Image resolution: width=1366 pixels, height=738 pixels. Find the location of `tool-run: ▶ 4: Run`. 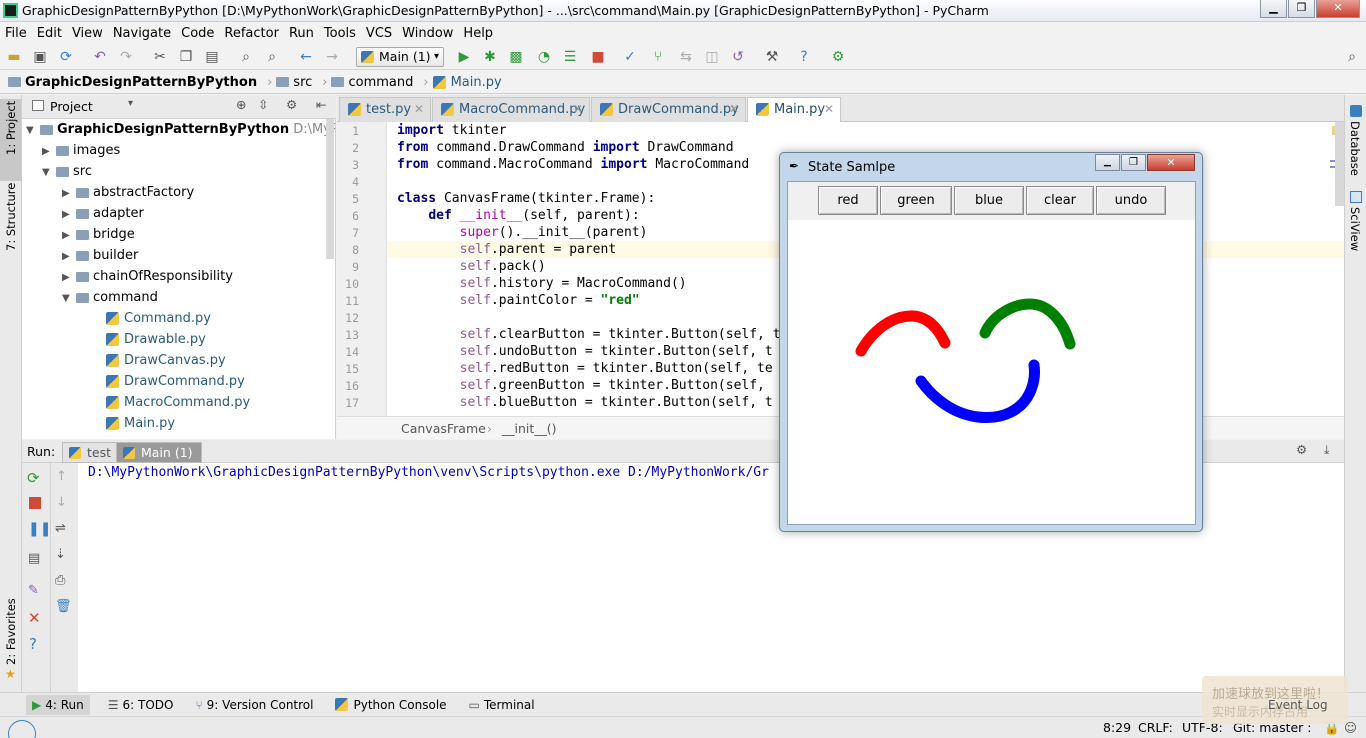

tool-run: ▶ 4: Run is located at coordinates (58, 704).